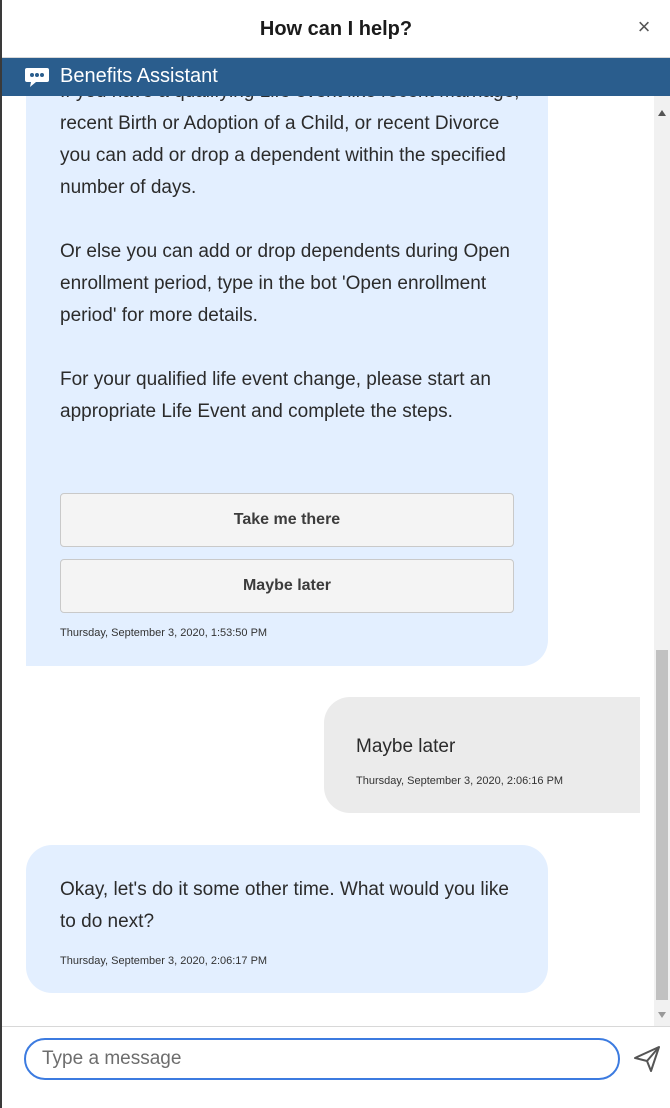  Describe the element at coordinates (406, 746) in the screenshot. I see `message-text: Maybe later` at that location.